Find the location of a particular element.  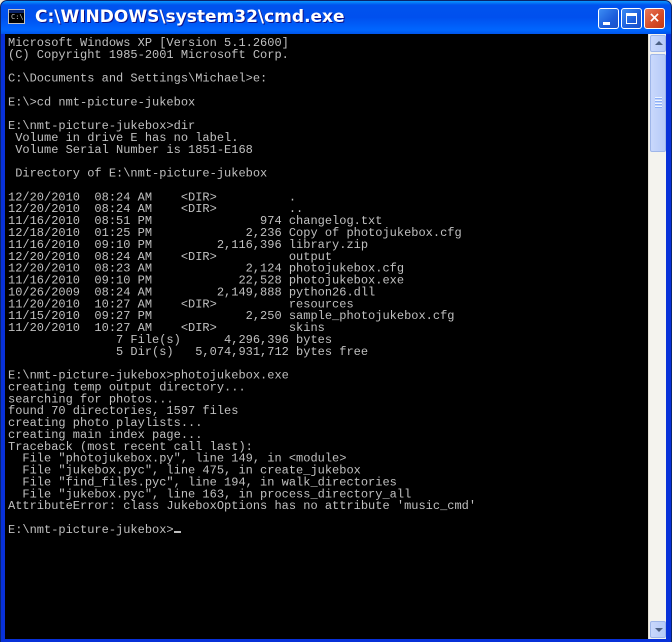

console-line: 5 Dir(s) 5,074,931,712 bytes free is located at coordinates (188, 351).